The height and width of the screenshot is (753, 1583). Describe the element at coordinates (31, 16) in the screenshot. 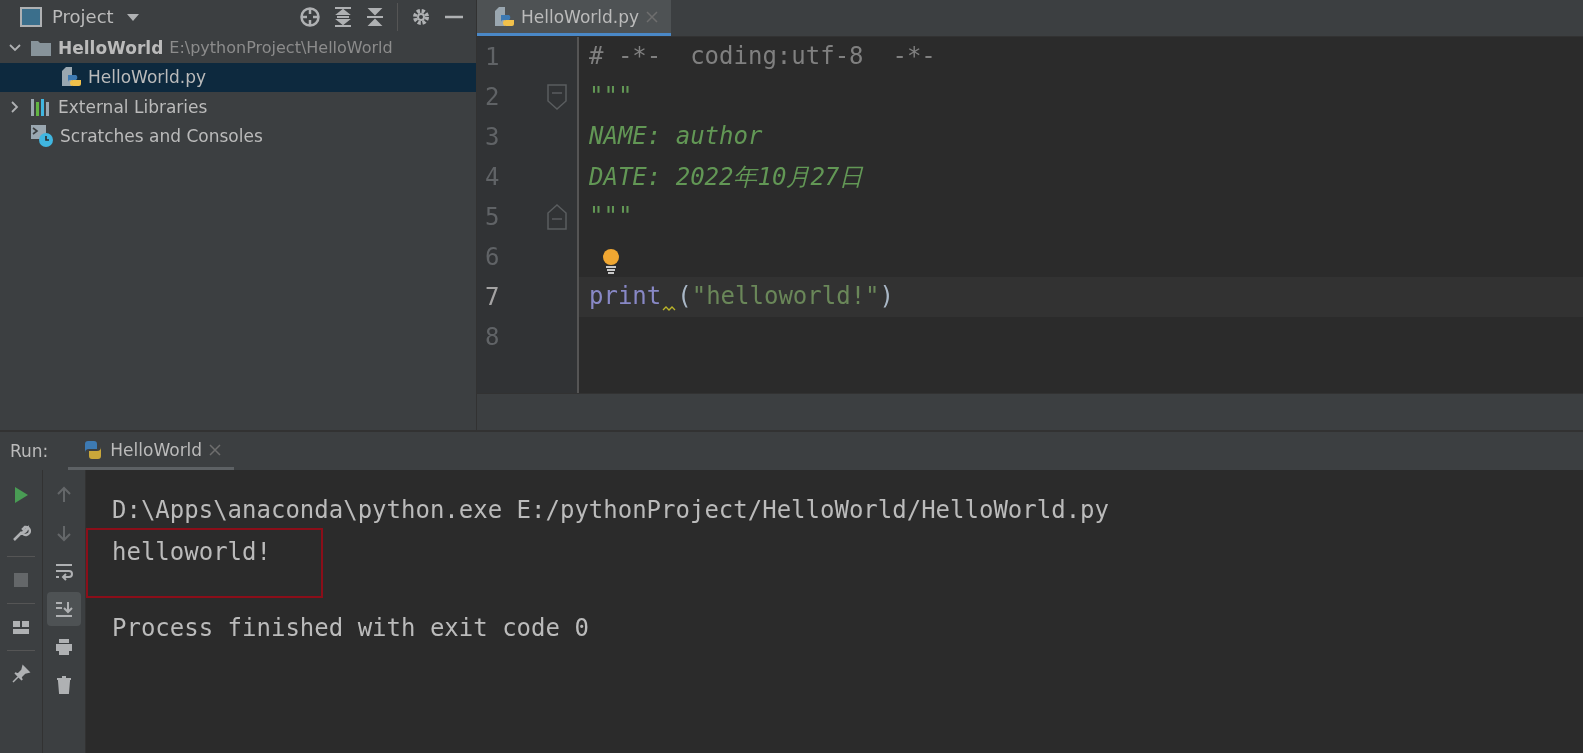

I see `window-icon` at that location.